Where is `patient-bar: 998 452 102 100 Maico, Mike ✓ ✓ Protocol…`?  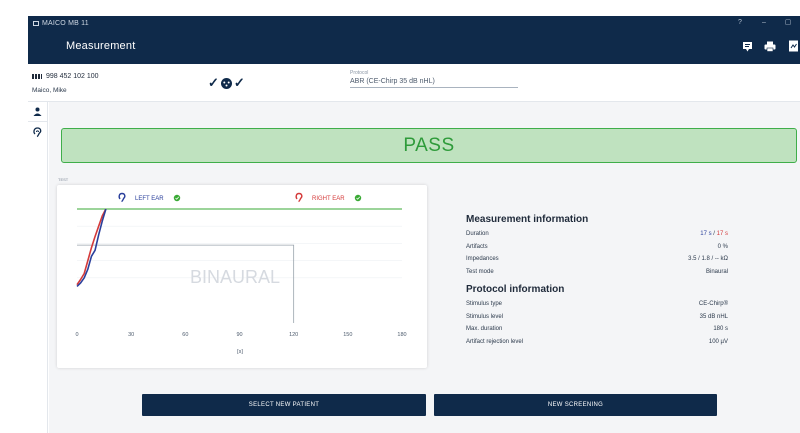
patient-bar: 998 452 102 100 Maico, Mike ✓ ✓ Protocol… is located at coordinates (414, 83).